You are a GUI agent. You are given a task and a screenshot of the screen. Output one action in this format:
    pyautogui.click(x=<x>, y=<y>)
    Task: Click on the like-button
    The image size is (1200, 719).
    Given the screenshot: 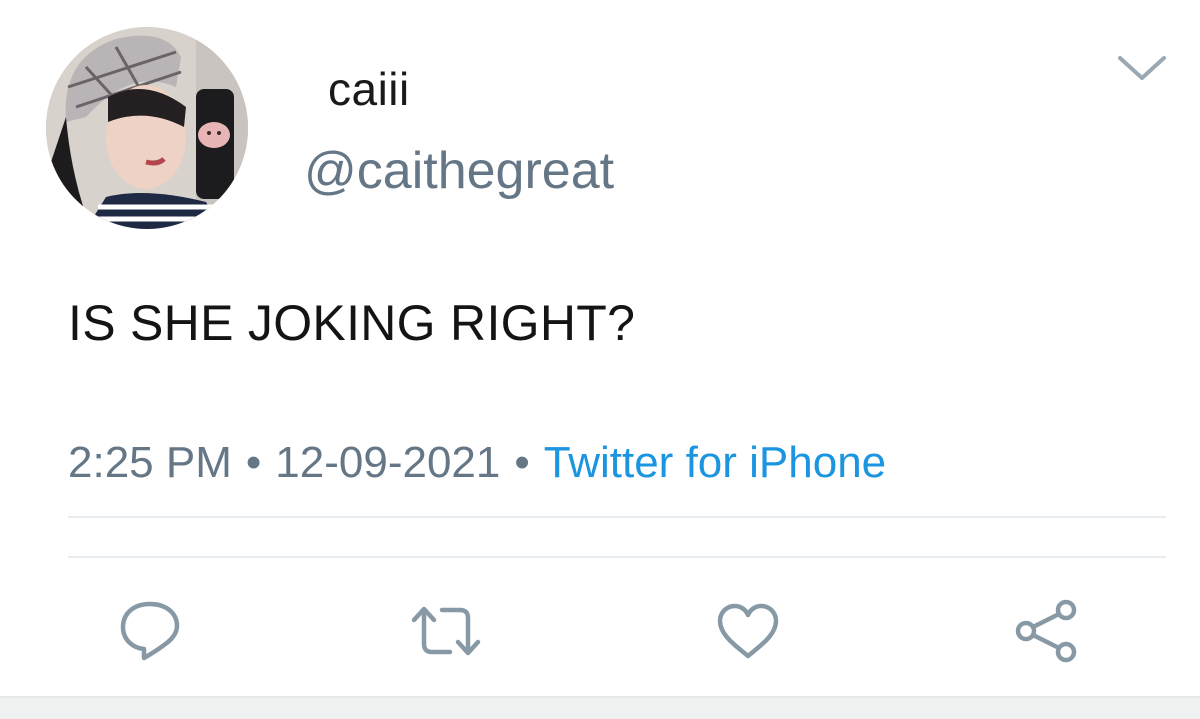 What is the action you would take?
    pyautogui.click(x=748, y=631)
    